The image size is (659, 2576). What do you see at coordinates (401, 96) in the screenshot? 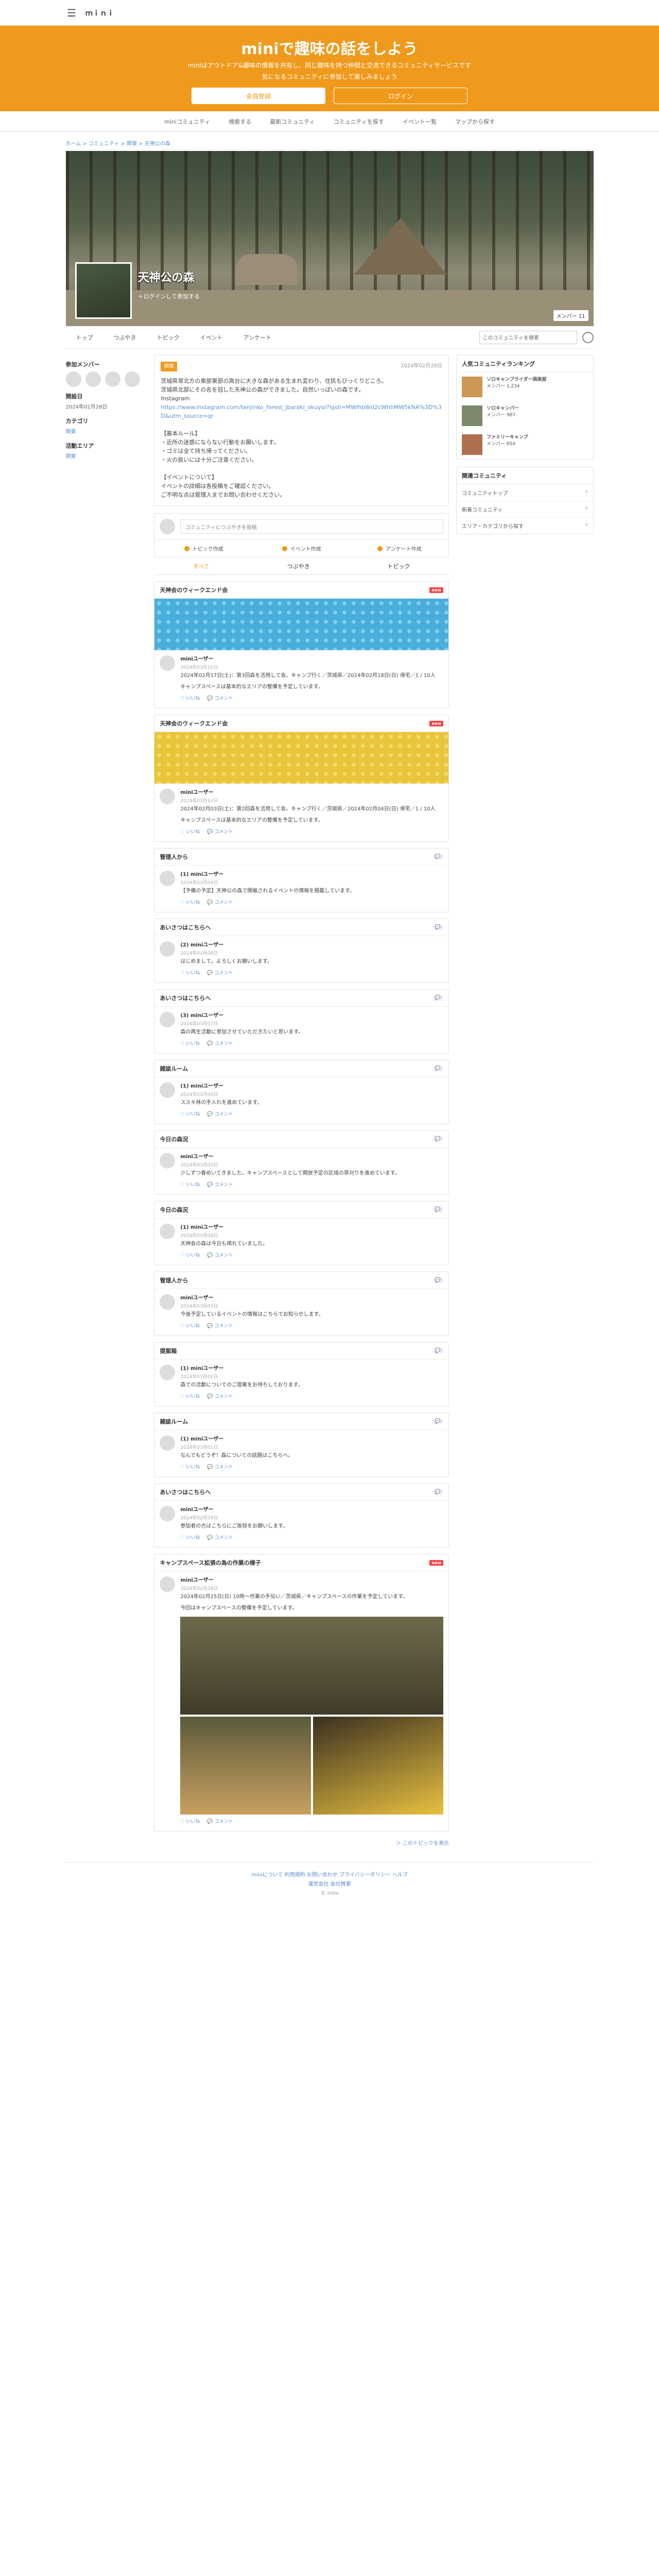
I see `login-button: ログイン` at bounding box center [401, 96].